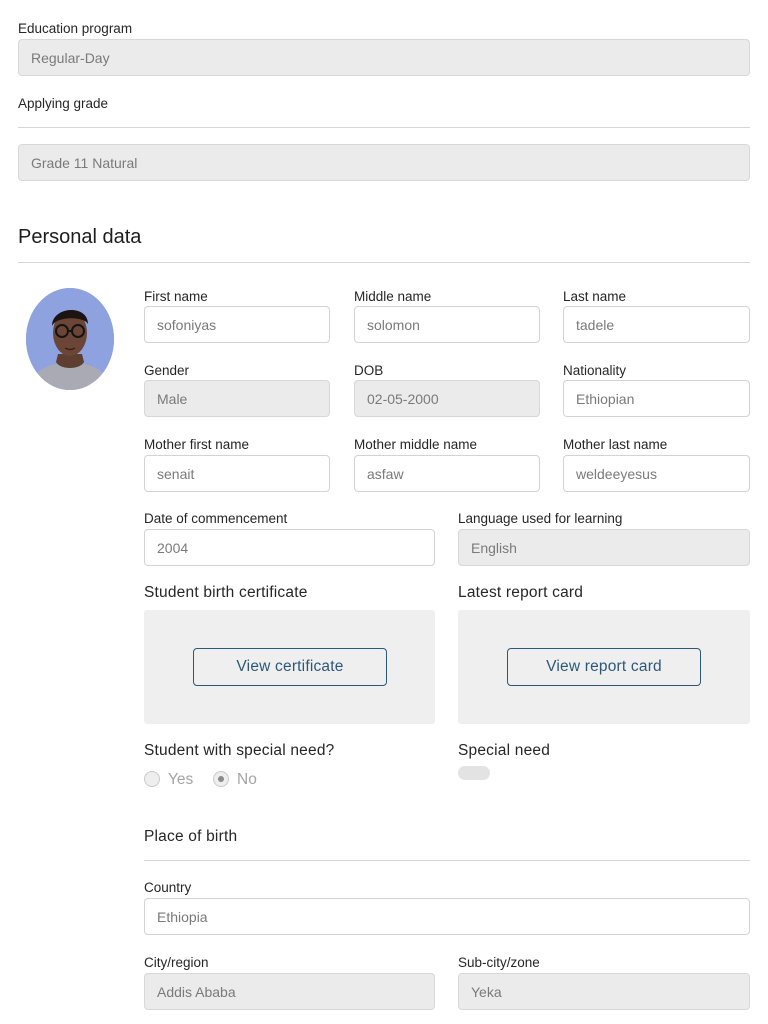  I want to click on gender-field: Male, so click(237, 398).